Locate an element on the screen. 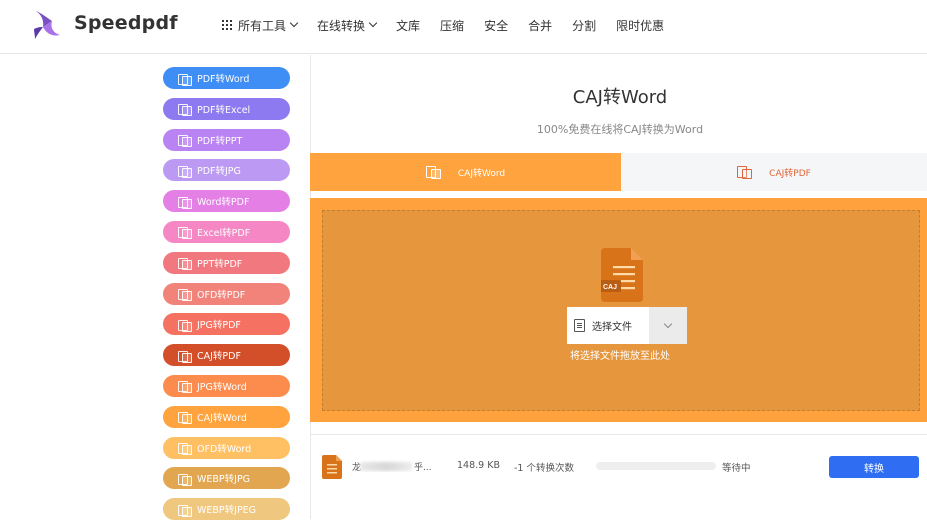 Image resolution: width=927 pixels, height=529 pixels. sidebar-item-label: Word转PDF is located at coordinates (223, 203).